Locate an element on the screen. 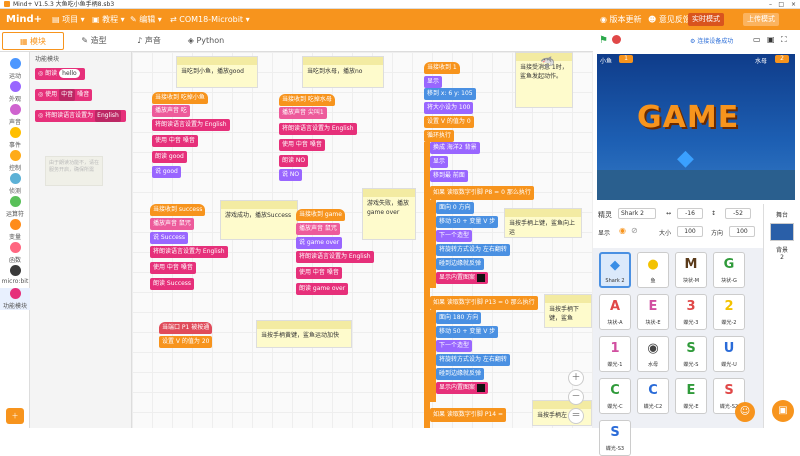 This screenshot has height=456, width=800. sprite-tile: 1 蝶光-1 is located at coordinates (615, 354).